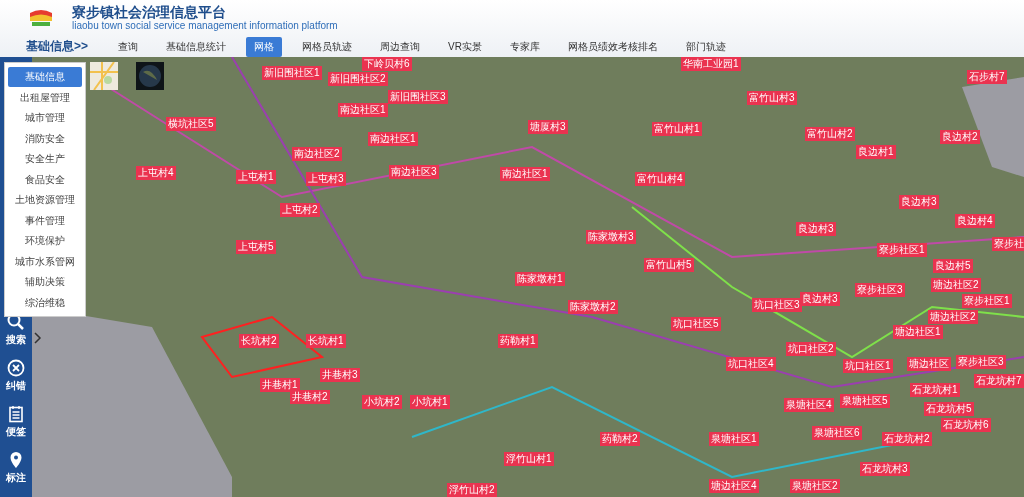  What do you see at coordinates (259, 341) in the screenshot?
I see `map-place-label: 长坑村2` at bounding box center [259, 341].